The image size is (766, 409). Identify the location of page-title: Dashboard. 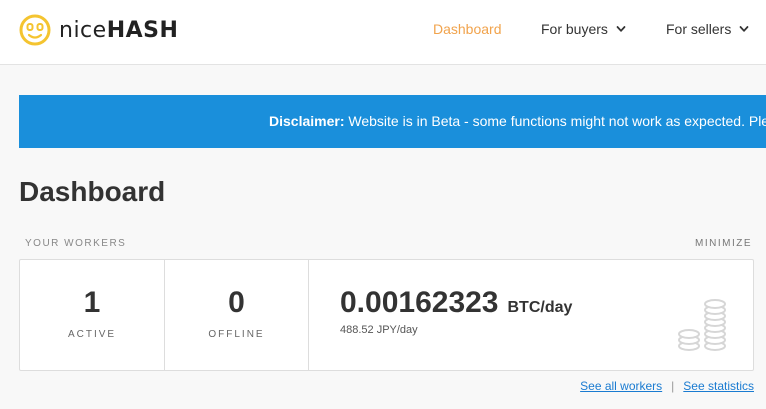
(92, 191).